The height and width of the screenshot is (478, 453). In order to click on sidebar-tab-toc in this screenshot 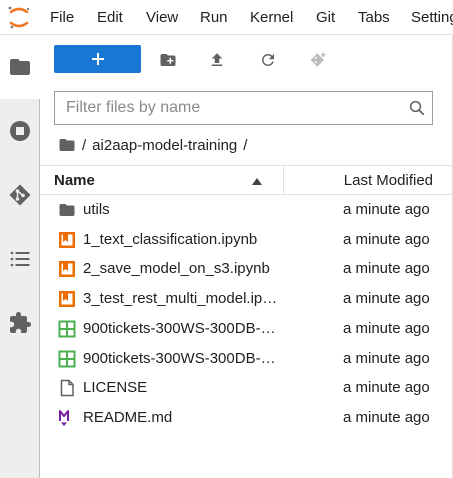, I will do `click(19, 259)`.